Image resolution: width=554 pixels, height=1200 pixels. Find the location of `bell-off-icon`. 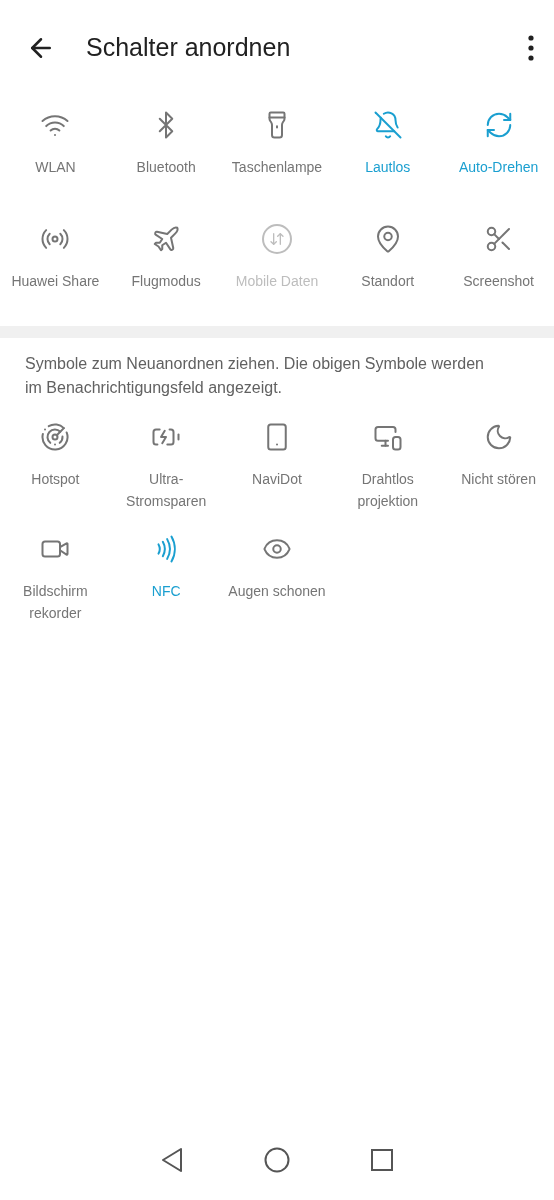

bell-off-icon is located at coordinates (387, 125).